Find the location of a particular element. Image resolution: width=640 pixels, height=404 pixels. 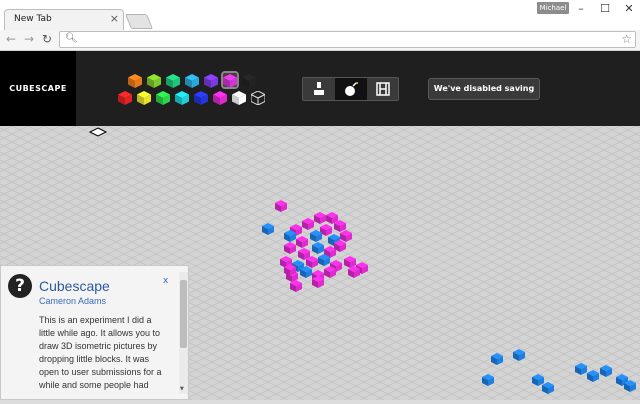

pen-icon is located at coordinates (319, 88).